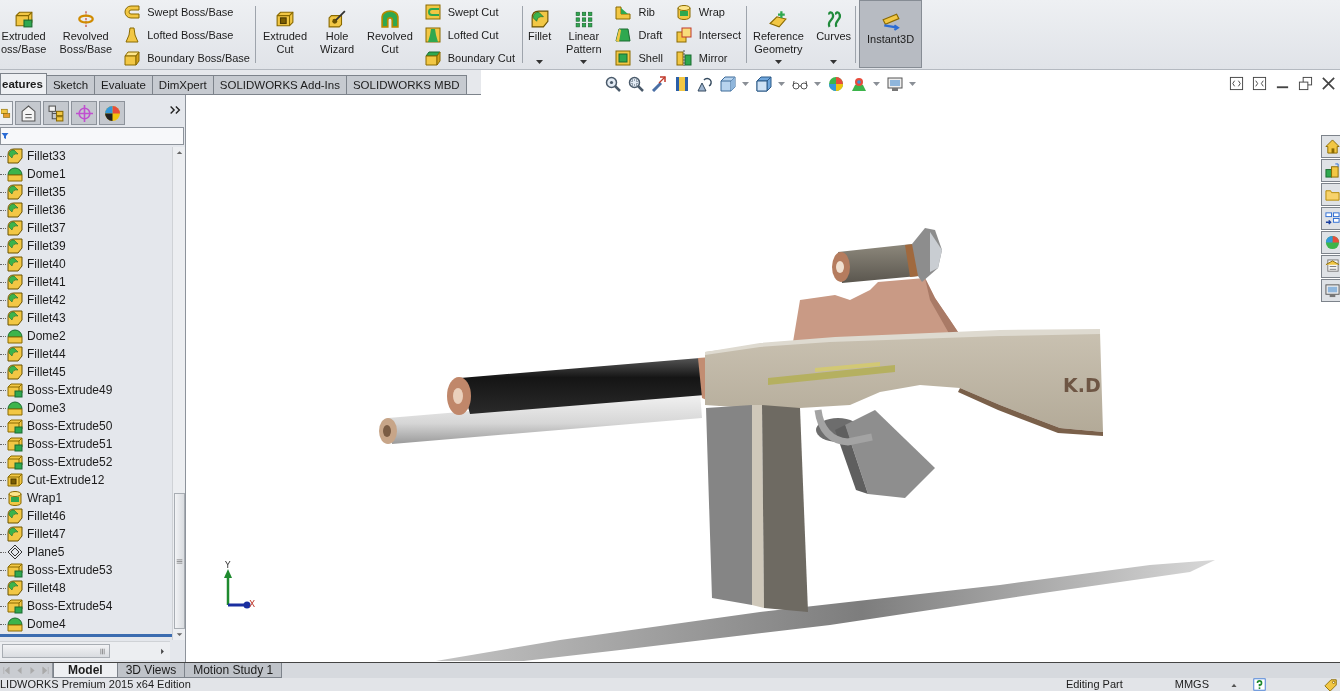 This screenshot has height=691, width=1340. I want to click on tree-item: Fillet48, so click(86, 588).